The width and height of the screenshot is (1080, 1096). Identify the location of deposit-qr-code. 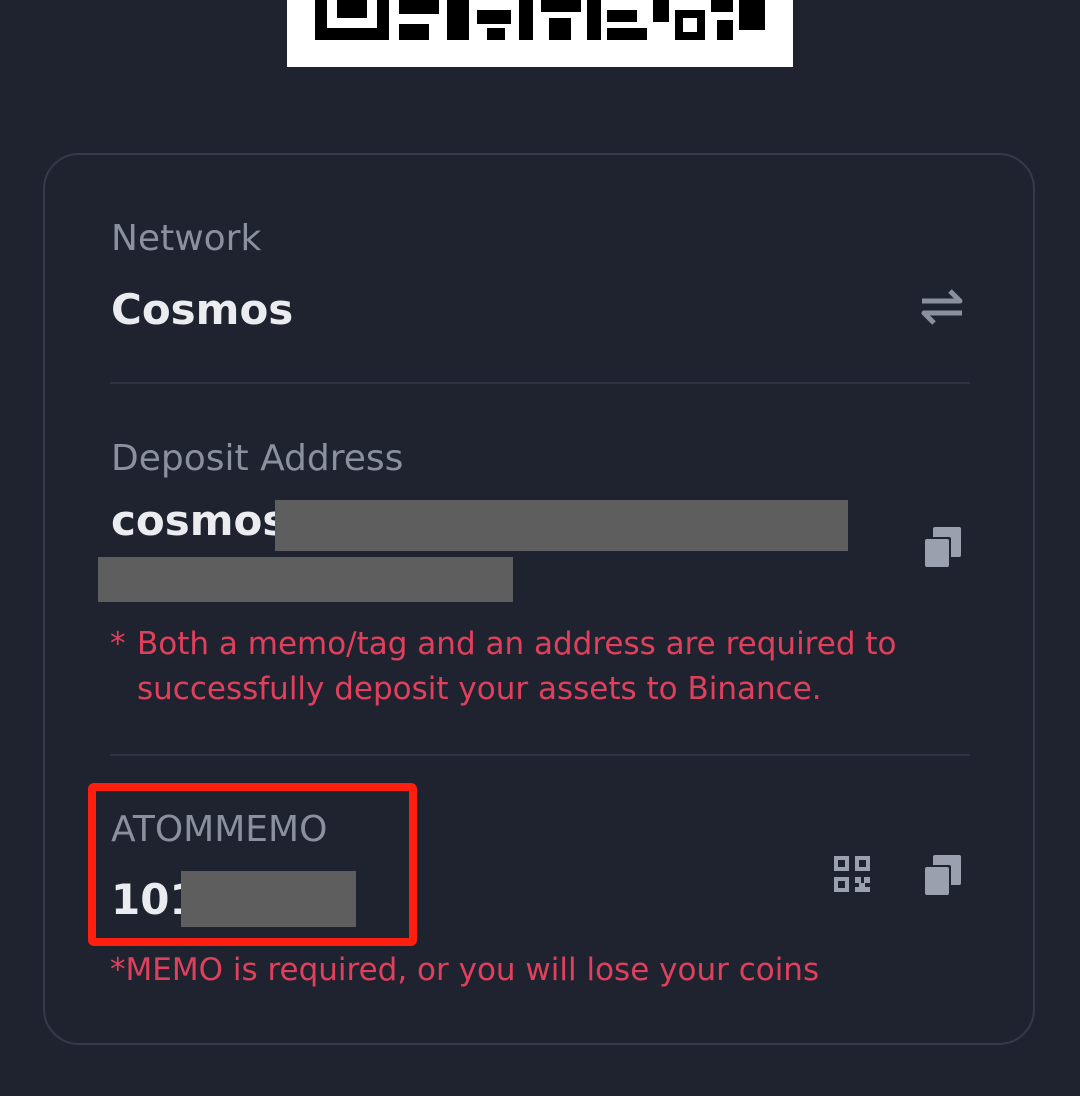
(540, 33).